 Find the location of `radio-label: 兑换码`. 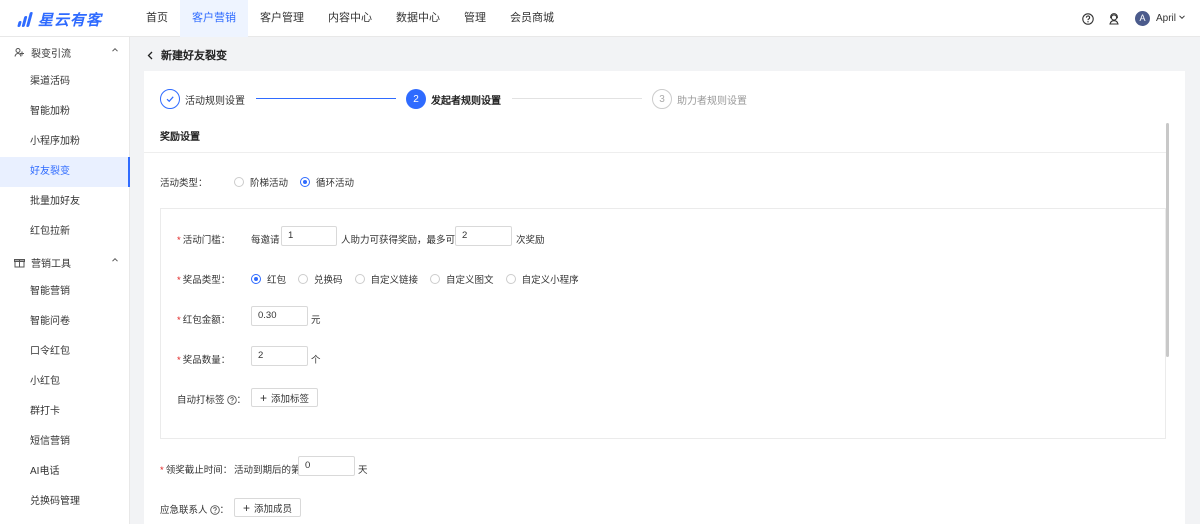

radio-label: 兑换码 is located at coordinates (328, 280).